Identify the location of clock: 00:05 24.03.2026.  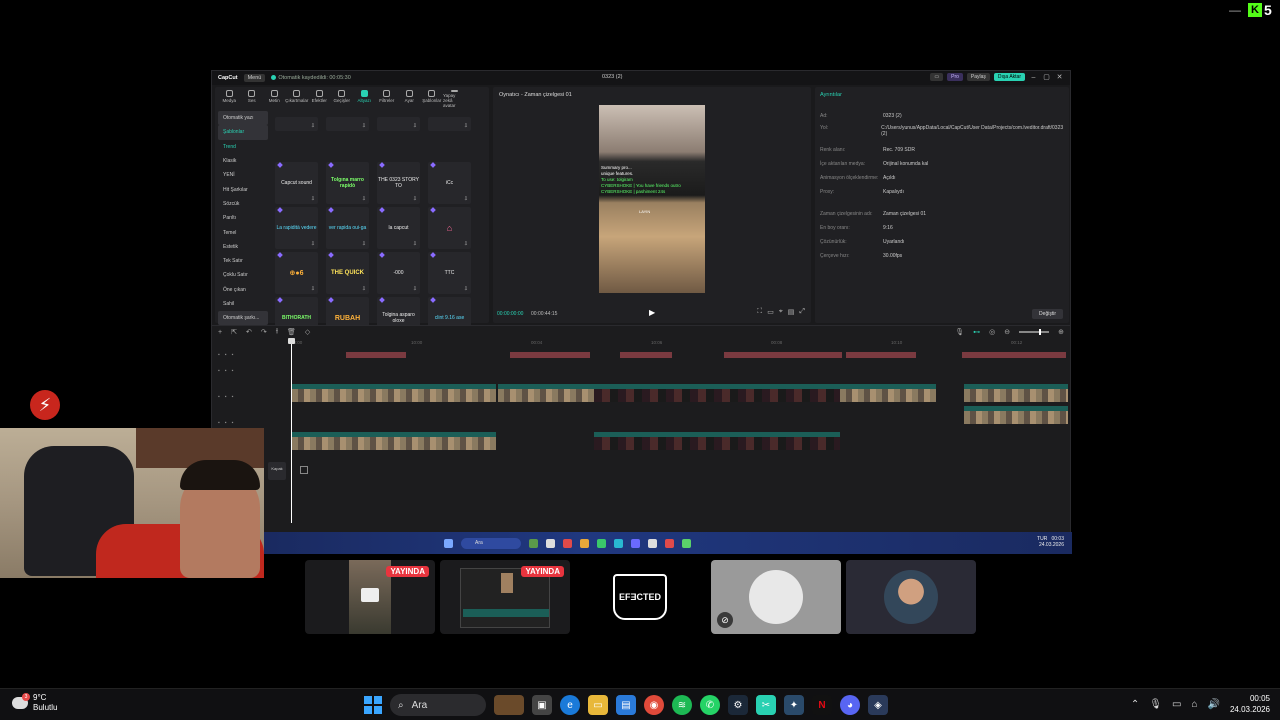
(1250, 704).